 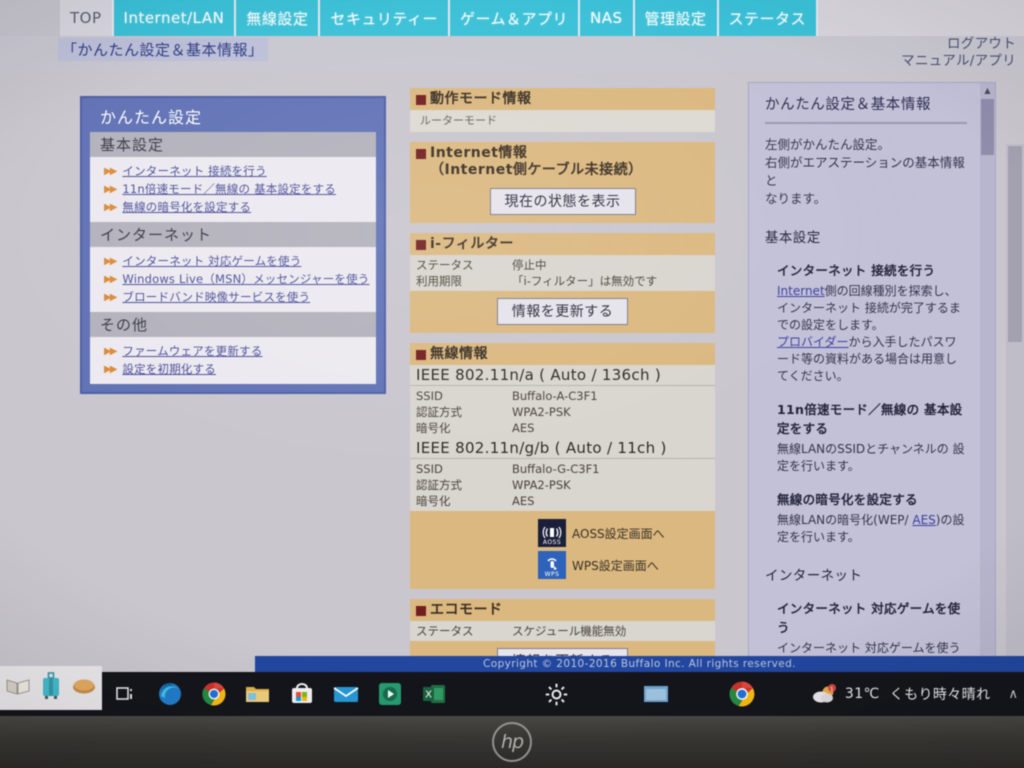 What do you see at coordinates (856, 270) in the screenshot?
I see `help-item-title: インターネット 接続を行う` at bounding box center [856, 270].